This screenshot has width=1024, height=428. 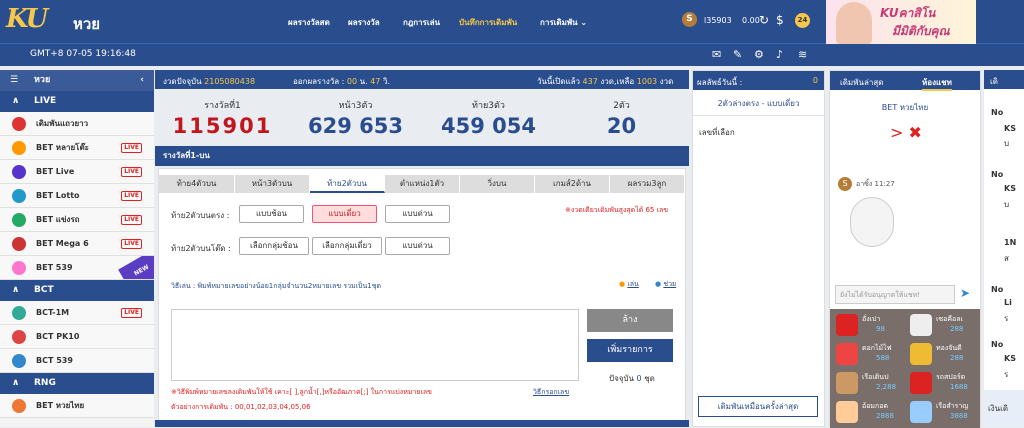 What do you see at coordinates (27, 19) in the screenshot?
I see `logo: KU` at bounding box center [27, 19].